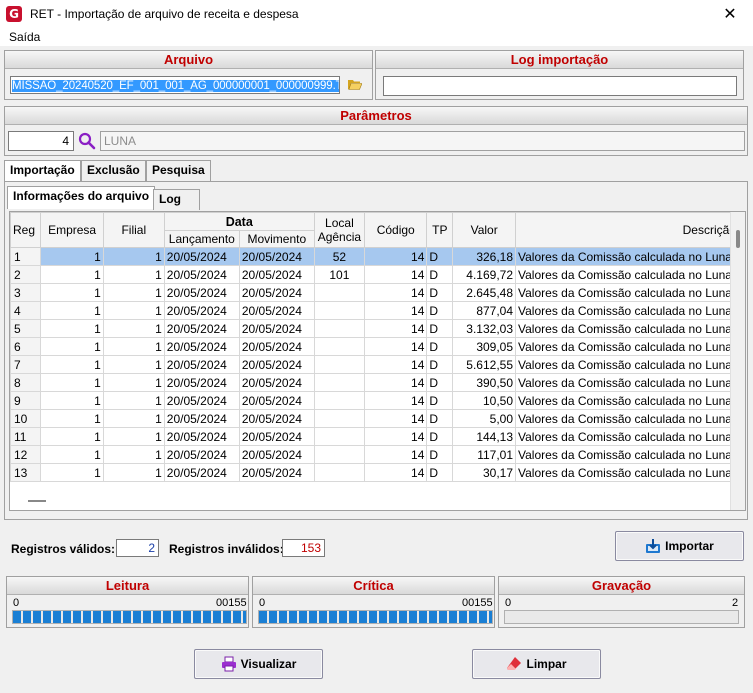 This screenshot has width=753, height=693. Describe the element at coordinates (484, 230) in the screenshot. I see `col-valor-header: Valor` at that location.